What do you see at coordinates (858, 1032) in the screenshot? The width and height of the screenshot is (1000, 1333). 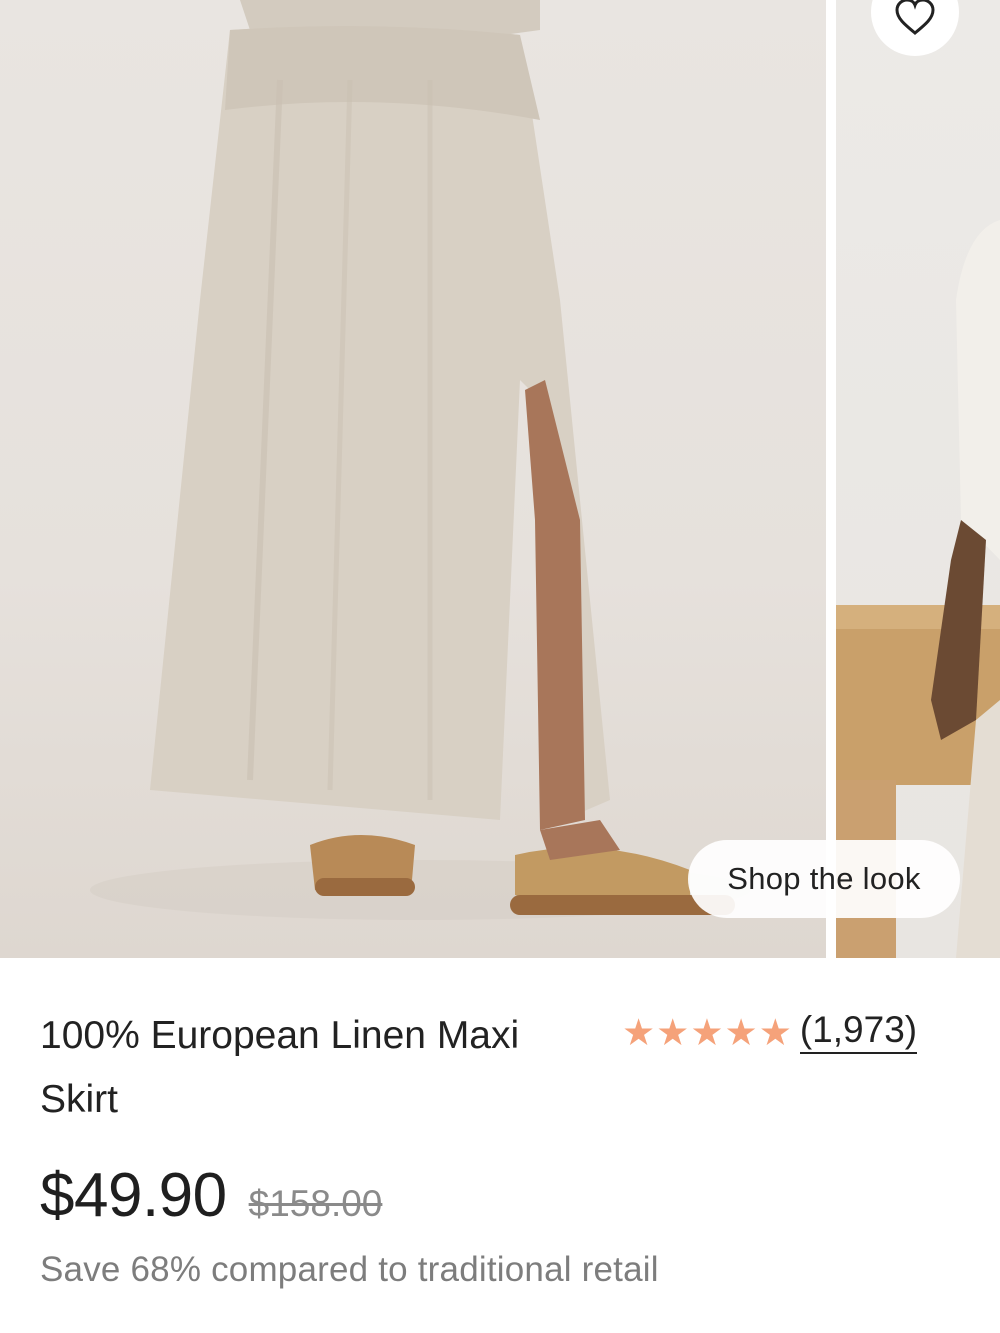 I see `review-count-link: (1,973)` at bounding box center [858, 1032].